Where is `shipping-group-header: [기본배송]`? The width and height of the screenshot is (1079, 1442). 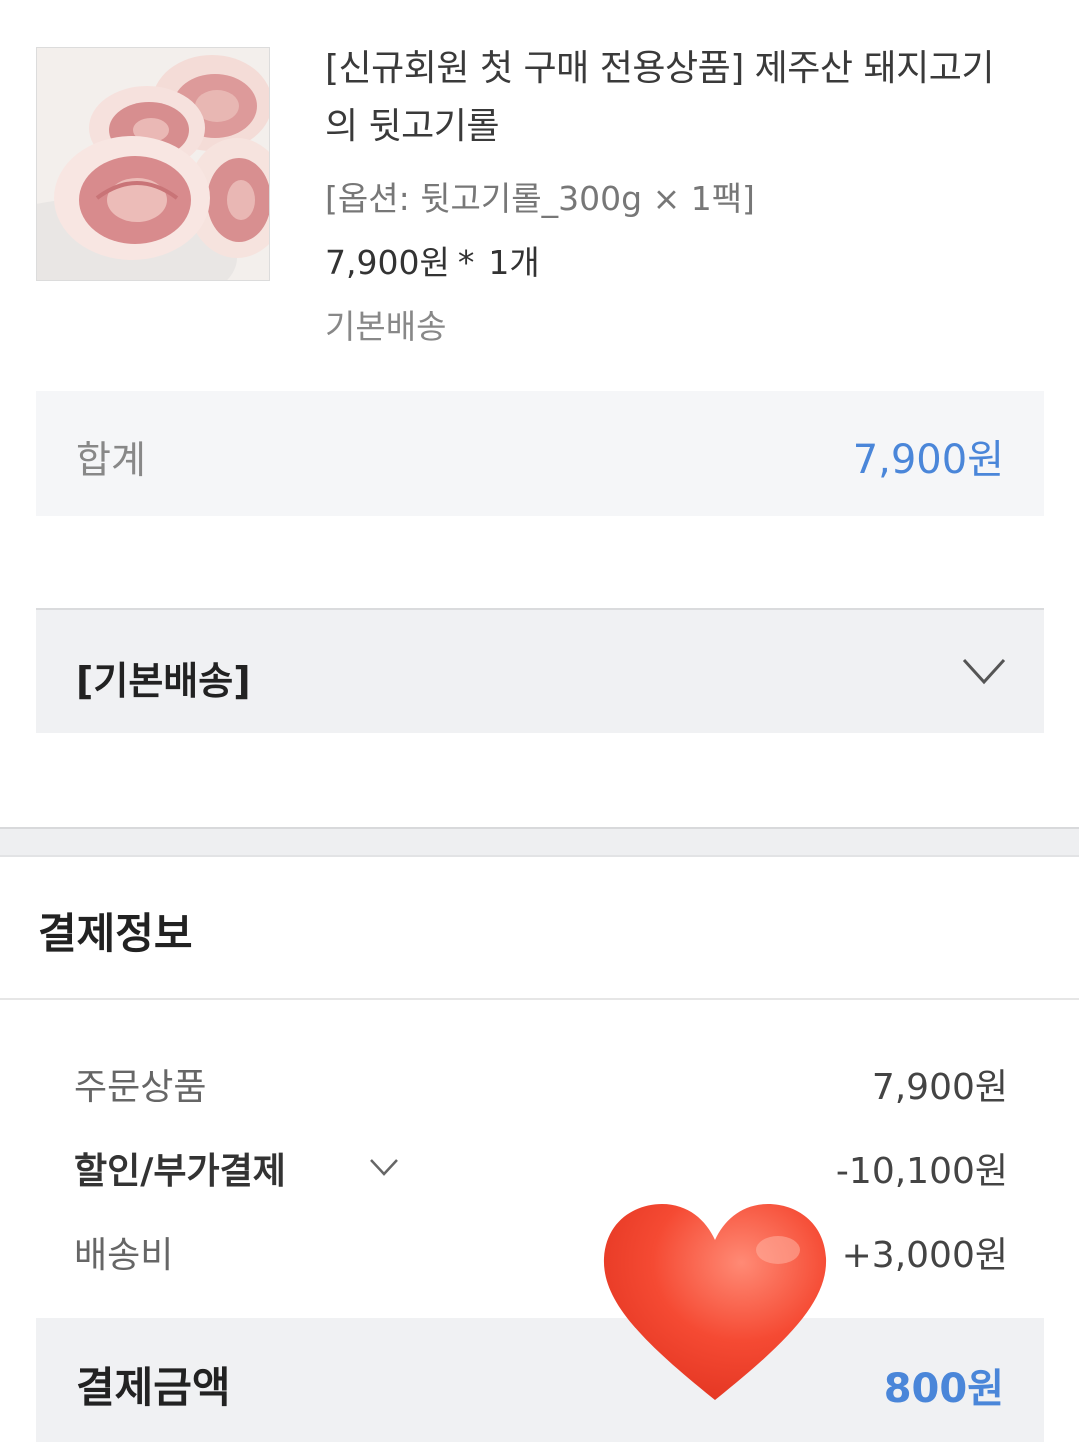
shipping-group-header: [기본배송] is located at coordinates (540, 670).